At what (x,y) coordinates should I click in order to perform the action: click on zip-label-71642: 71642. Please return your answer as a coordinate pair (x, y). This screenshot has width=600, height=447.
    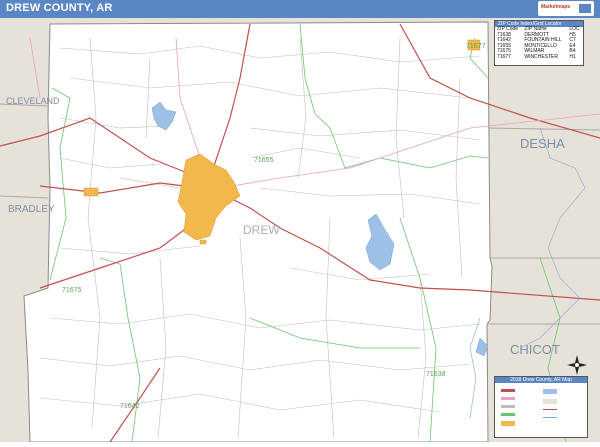
    Looking at the image, I should click on (130, 406).